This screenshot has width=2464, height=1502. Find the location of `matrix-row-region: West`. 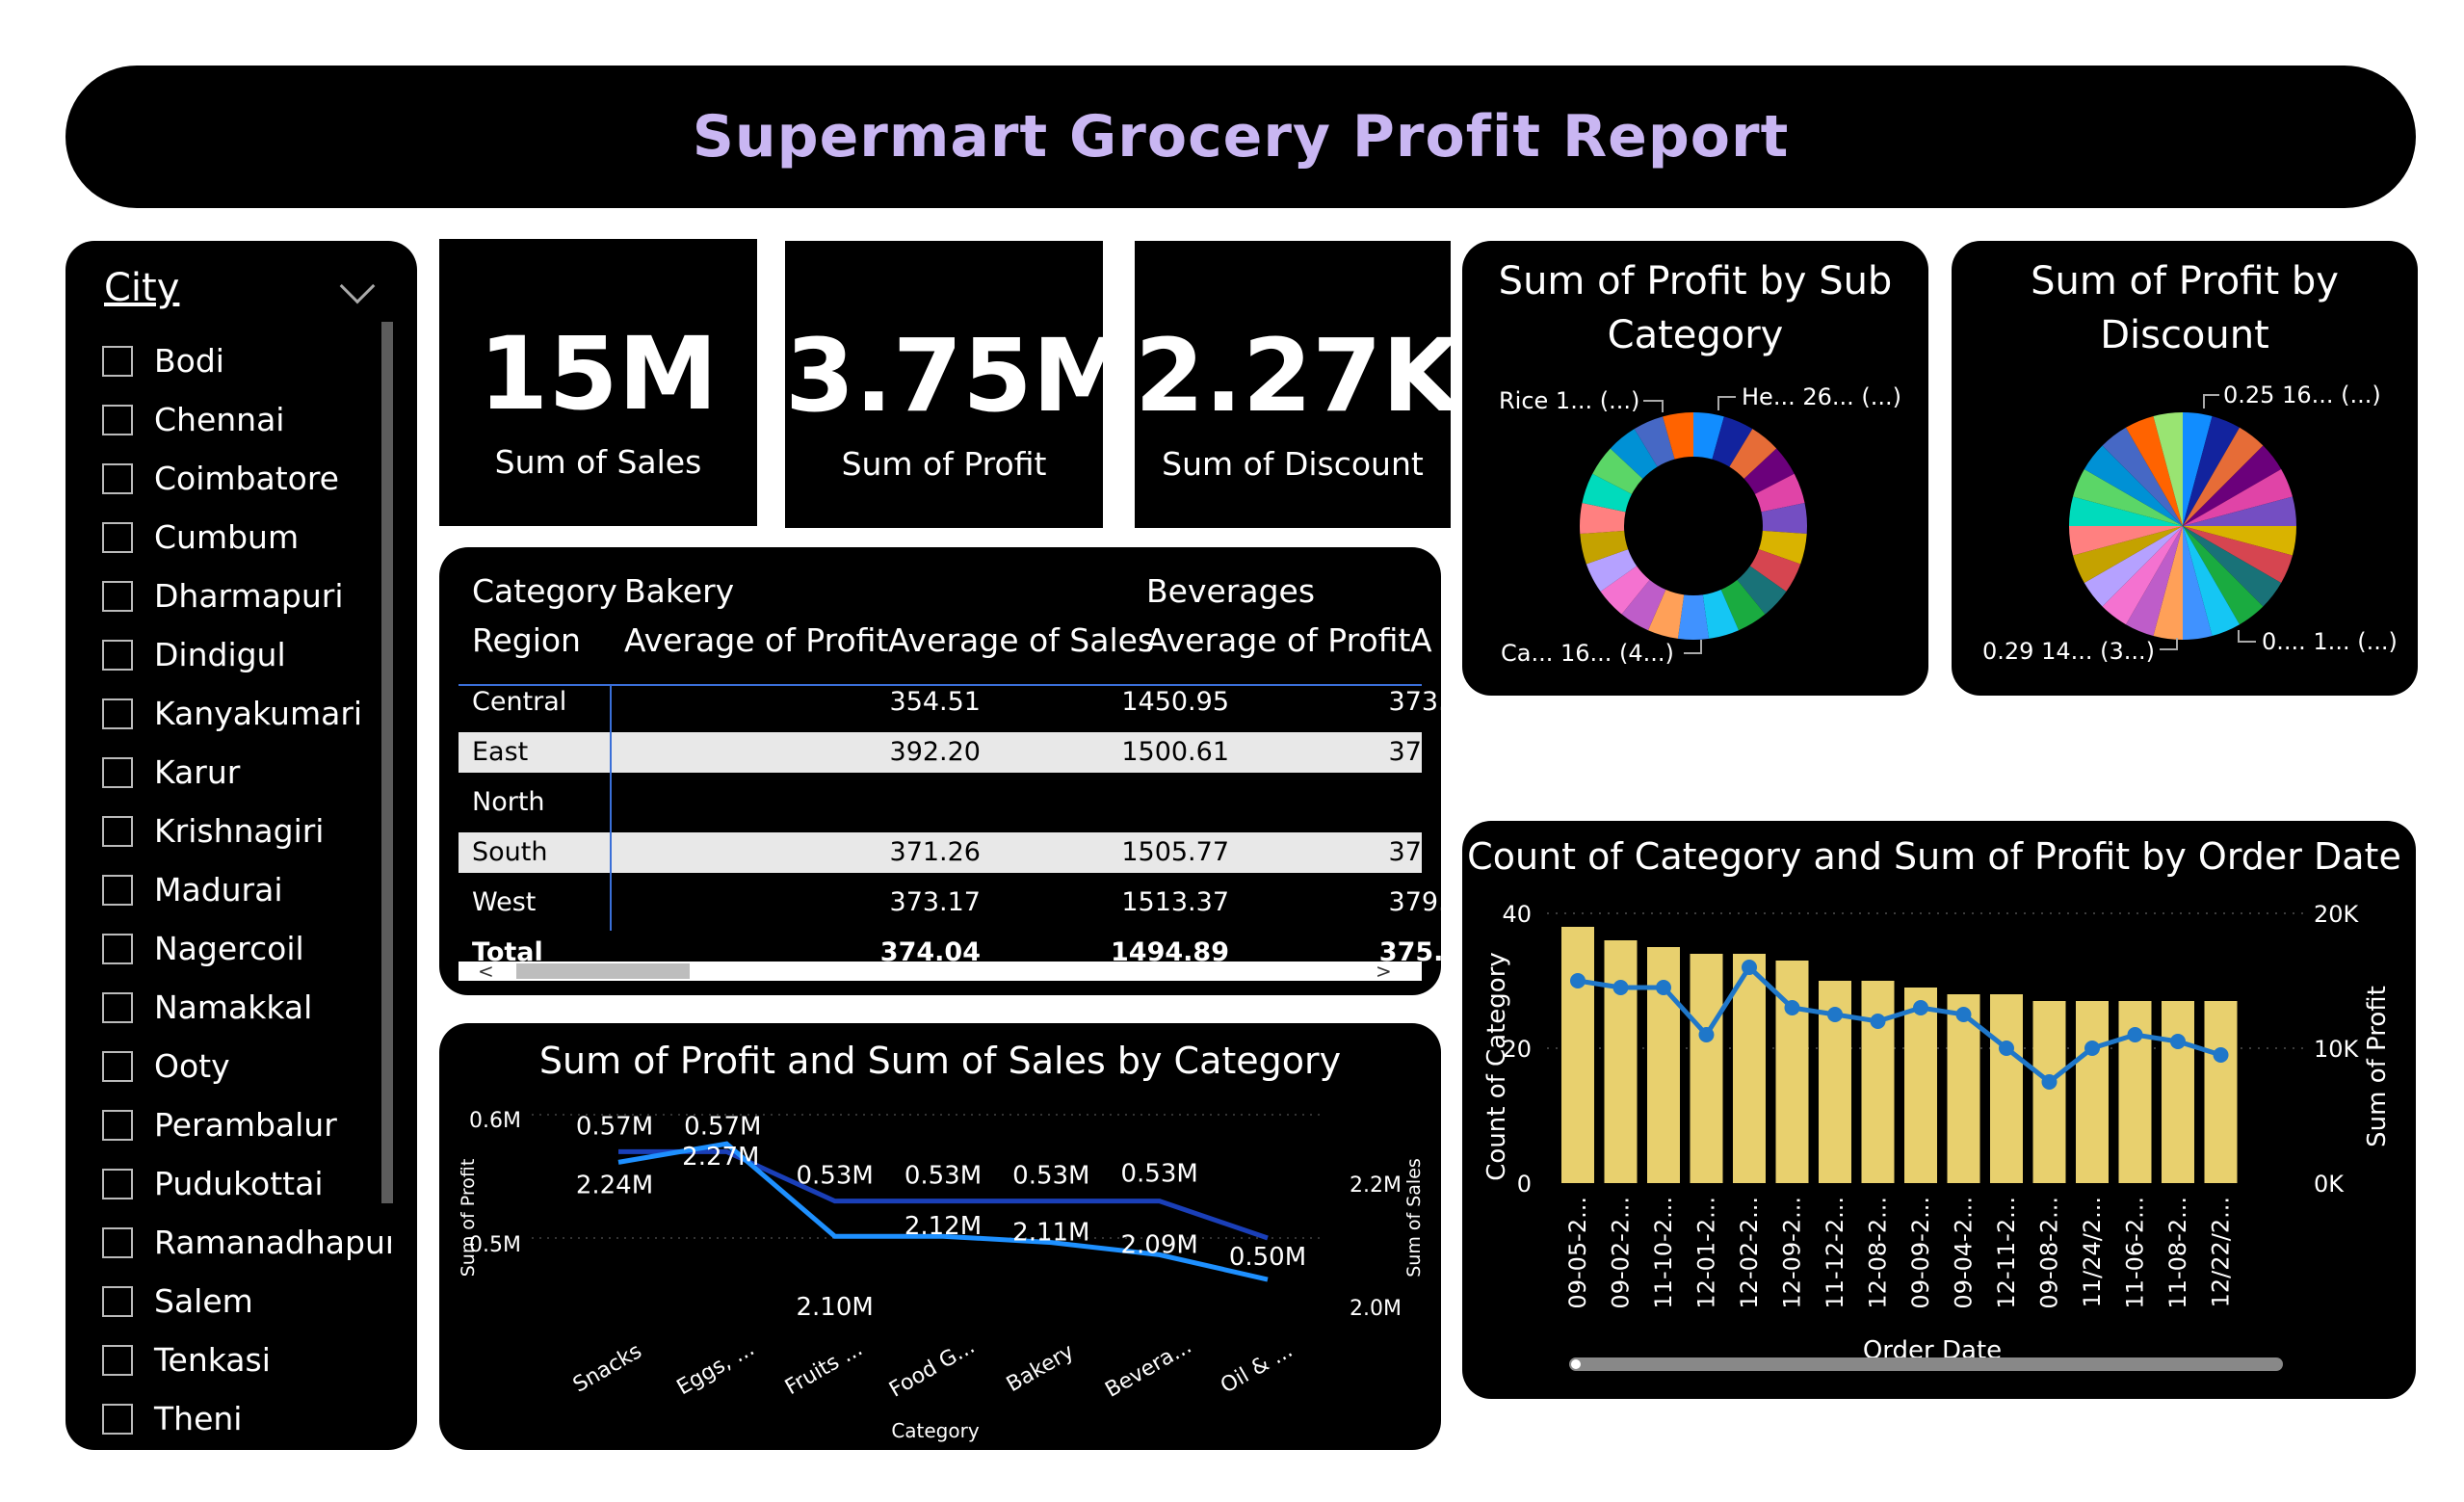

matrix-row-region: West is located at coordinates (504, 902).